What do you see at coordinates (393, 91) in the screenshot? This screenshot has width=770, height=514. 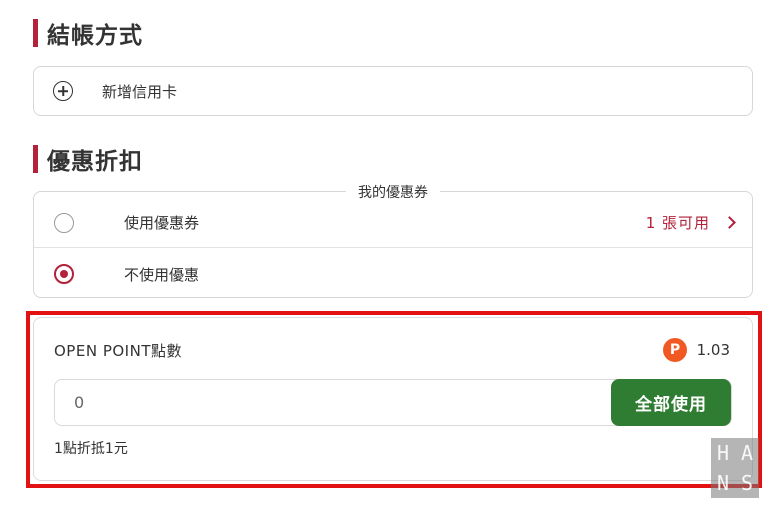 I see `add-credit-card-button: 新增信用卡` at bounding box center [393, 91].